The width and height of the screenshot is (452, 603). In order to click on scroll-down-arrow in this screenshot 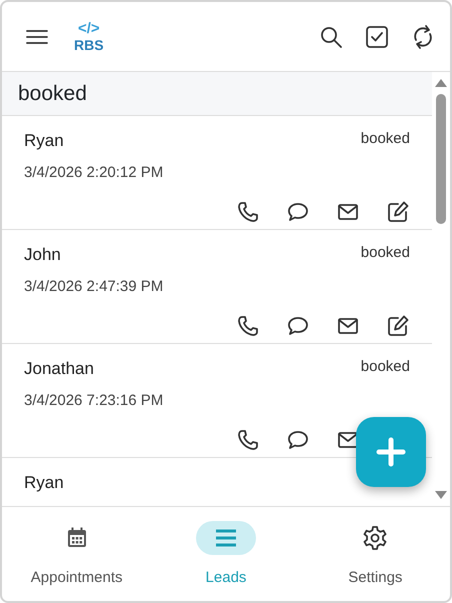, I will do `click(441, 495)`.